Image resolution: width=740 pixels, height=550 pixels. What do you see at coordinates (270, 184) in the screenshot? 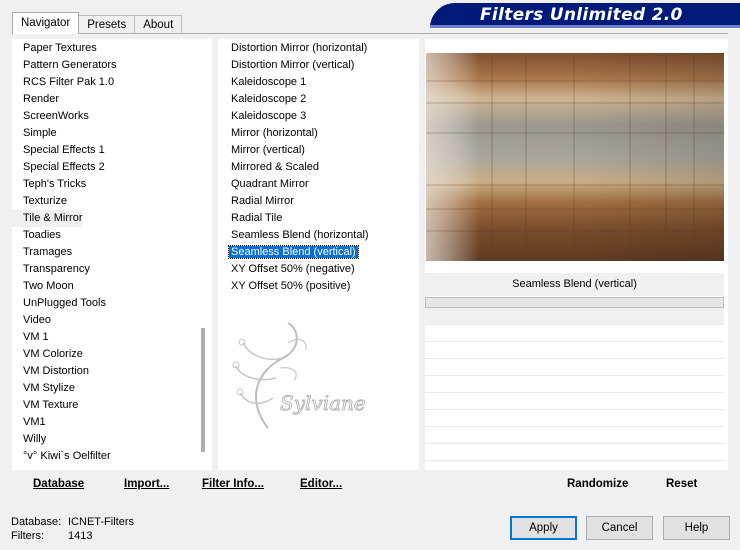
I see `filter-item-label: Quadrant Mirror` at bounding box center [270, 184].